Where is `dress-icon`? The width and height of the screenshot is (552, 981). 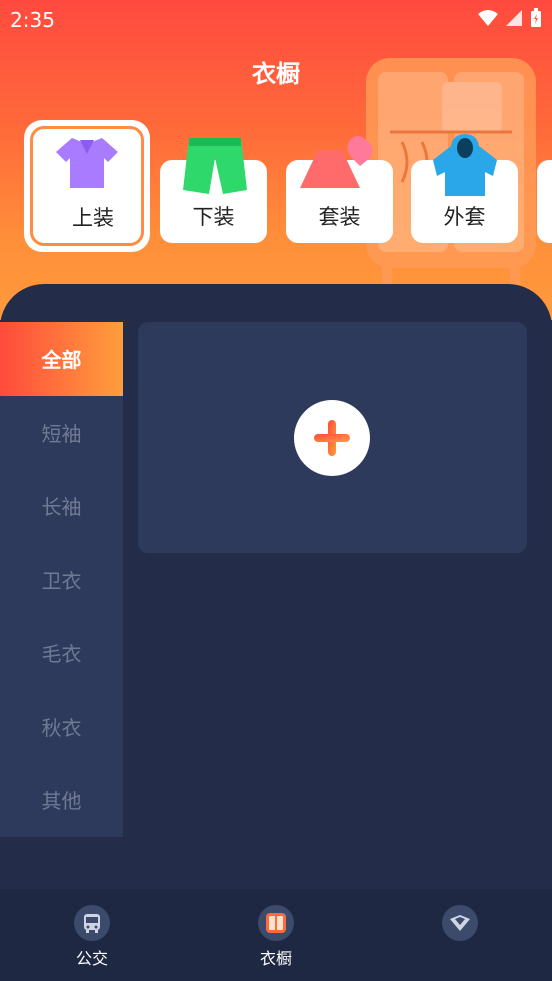 dress-icon is located at coordinates (335, 162).